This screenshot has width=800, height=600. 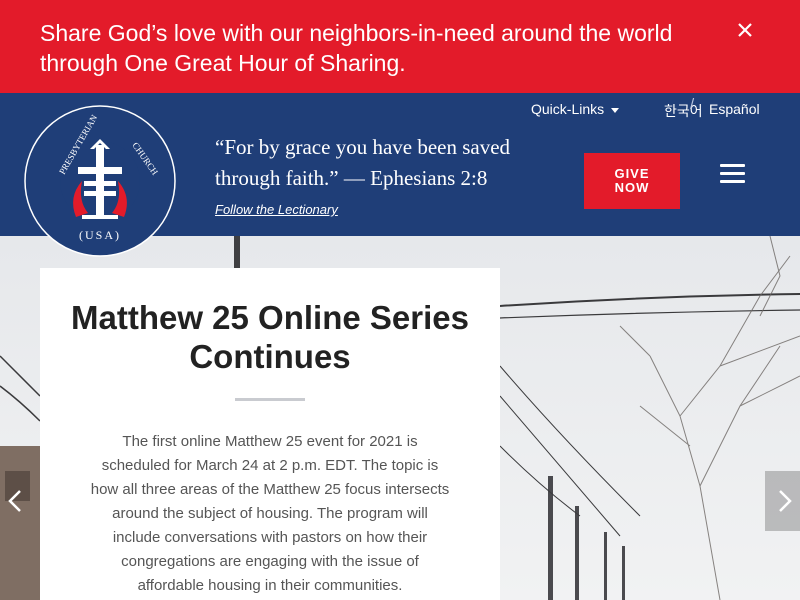 What do you see at coordinates (14, 501) in the screenshot?
I see `chevron-left-icon` at bounding box center [14, 501].